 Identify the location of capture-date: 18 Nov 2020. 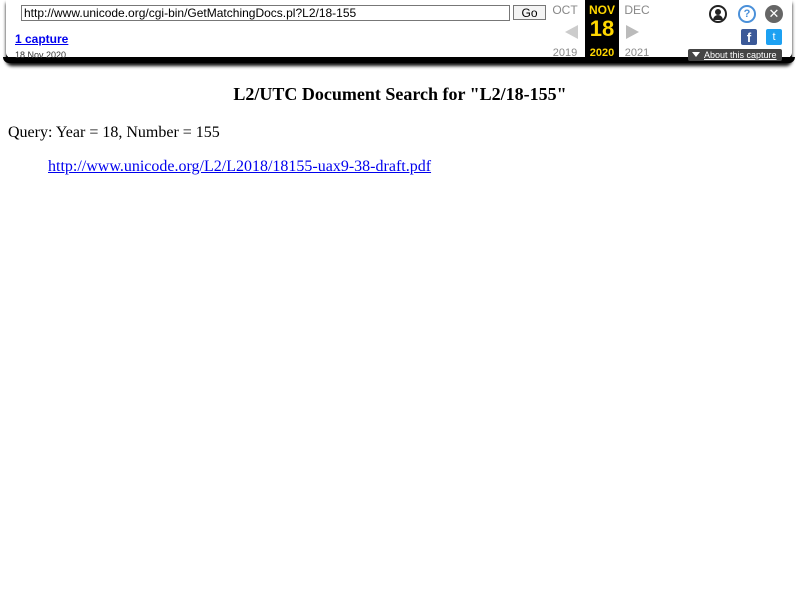
(41, 55).